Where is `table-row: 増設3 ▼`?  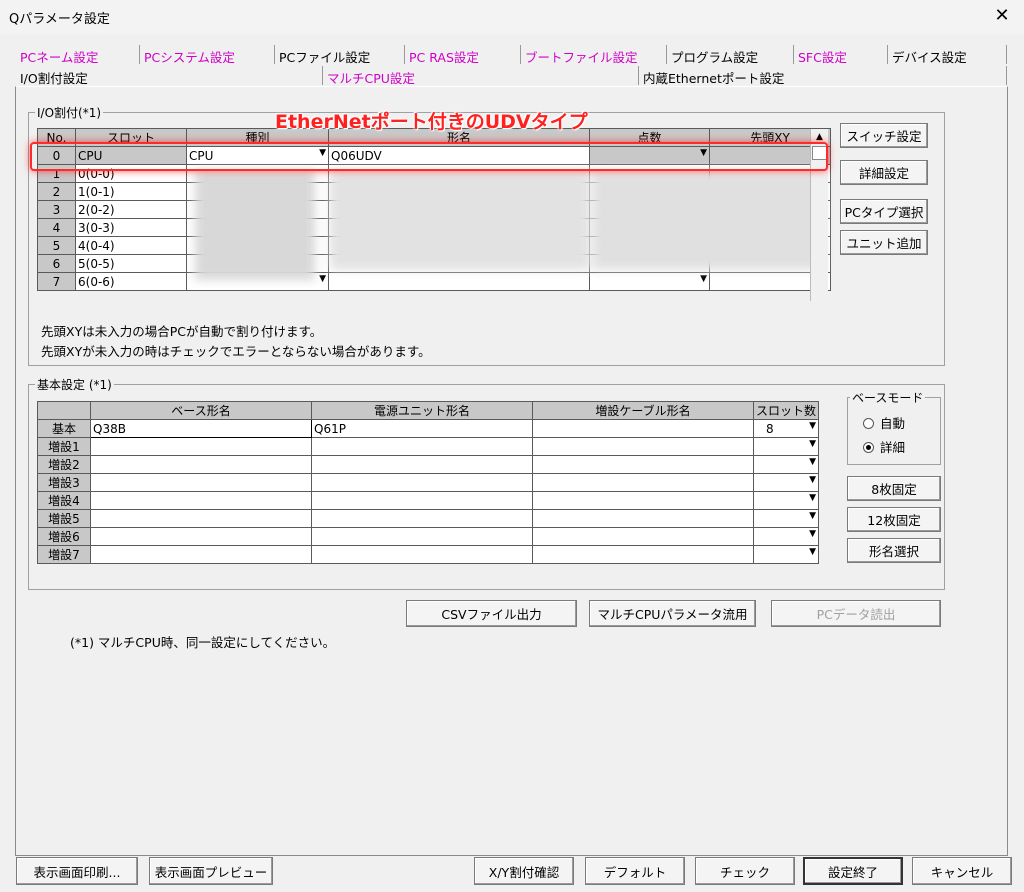
table-row: 増設3 ▼ is located at coordinates (428, 482).